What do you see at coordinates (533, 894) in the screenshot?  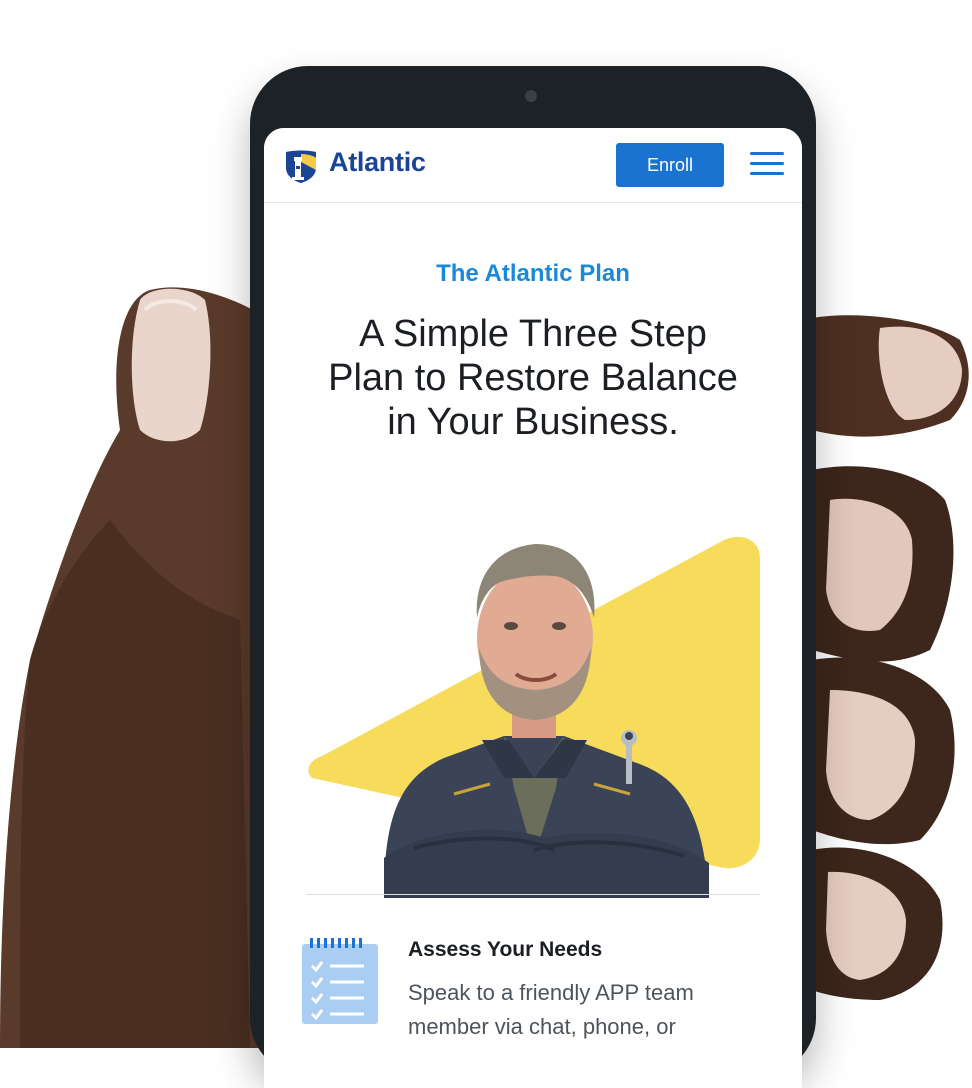 I see `section-divider` at bounding box center [533, 894].